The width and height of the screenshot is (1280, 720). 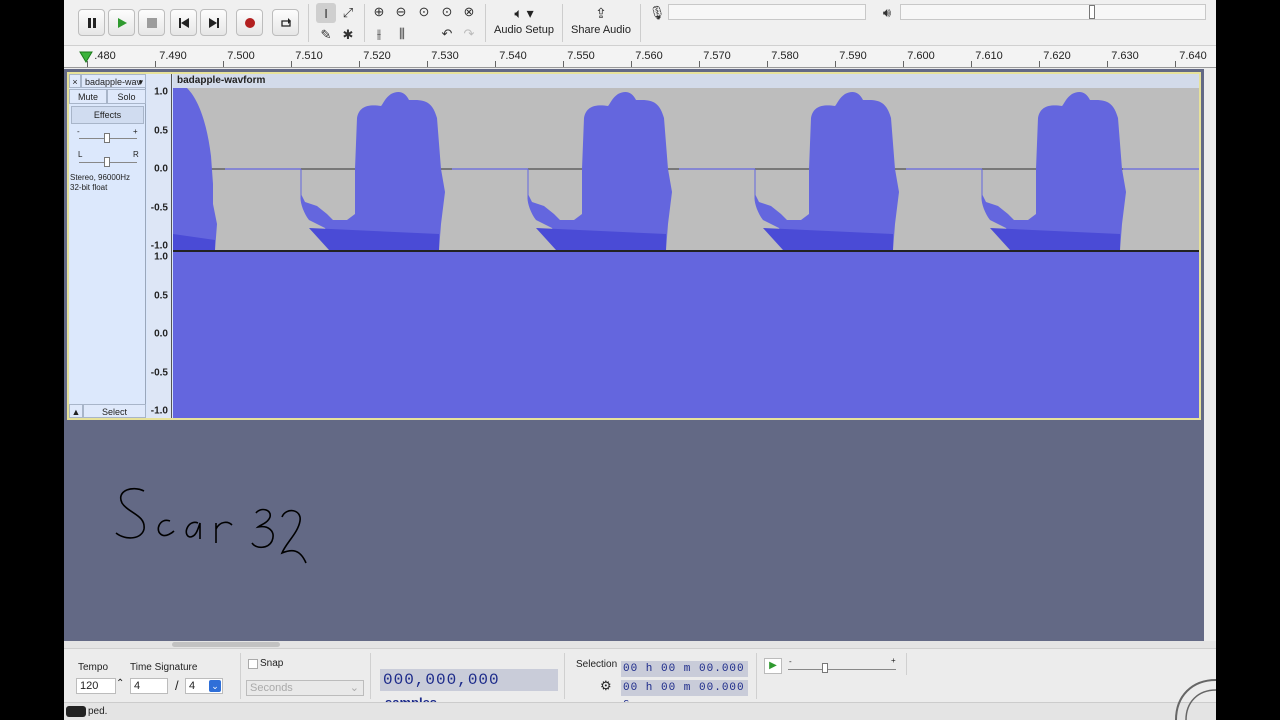 I want to click on amplitude-label: -1.0, so click(x=159, y=246).